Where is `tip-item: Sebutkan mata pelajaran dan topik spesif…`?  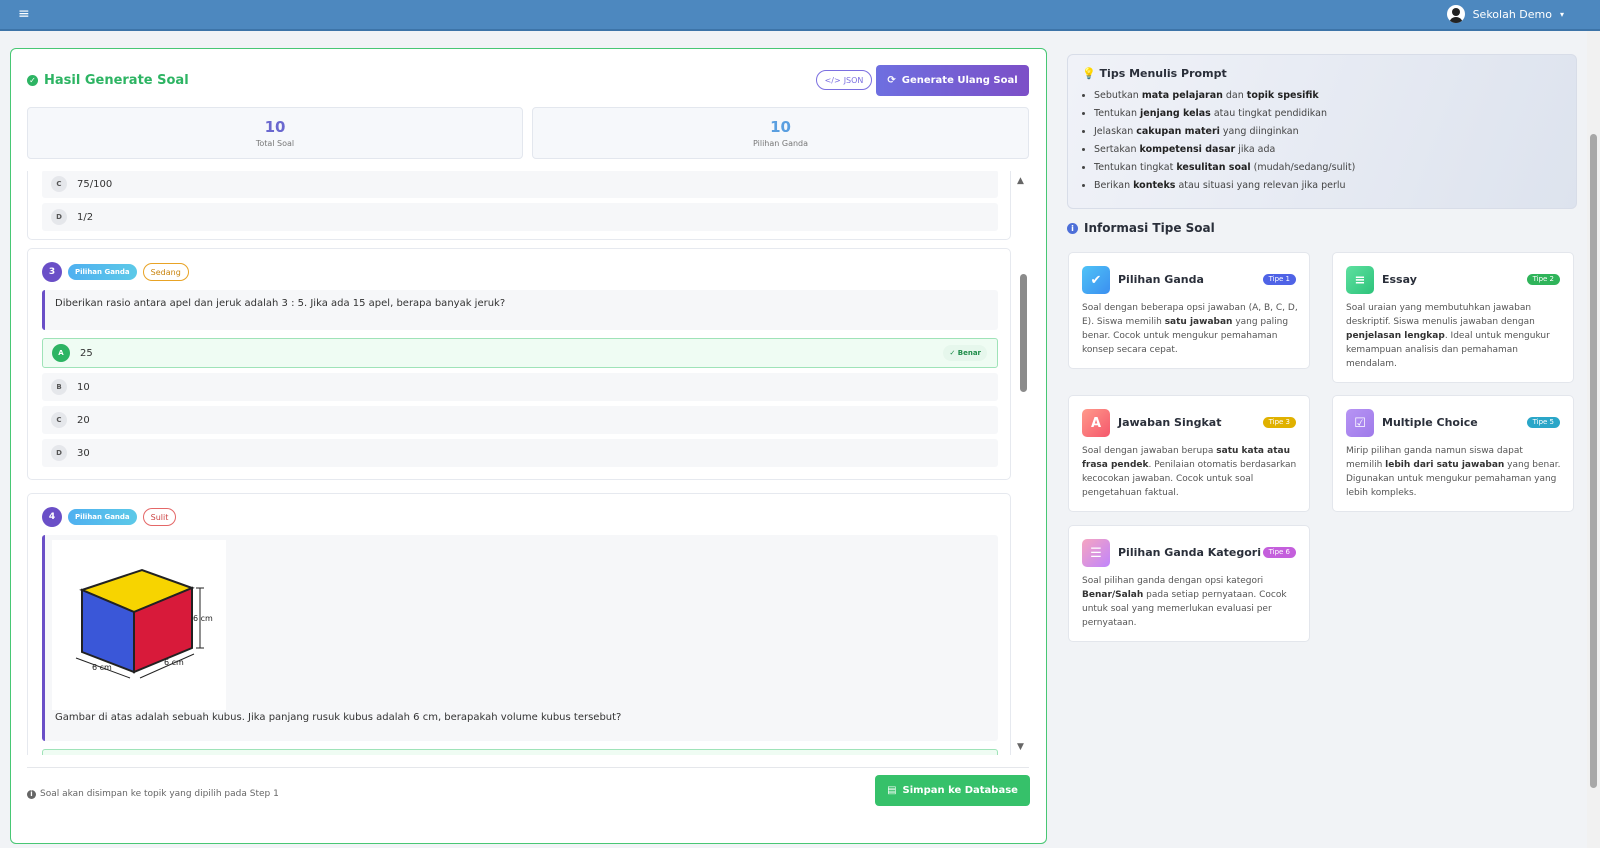
tip-item: Sebutkan mata pelajaran dan topik spesif… is located at coordinates (1224, 96).